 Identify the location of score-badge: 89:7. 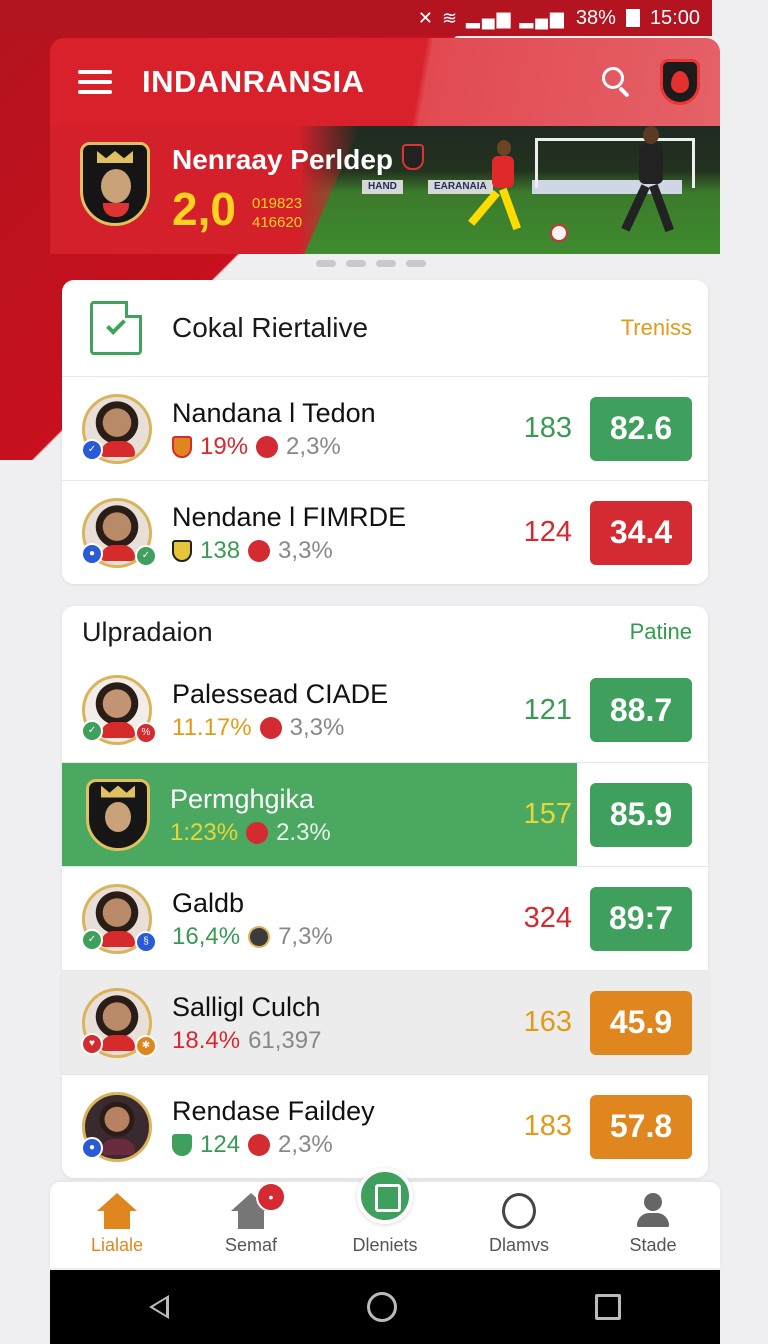
(641, 918).